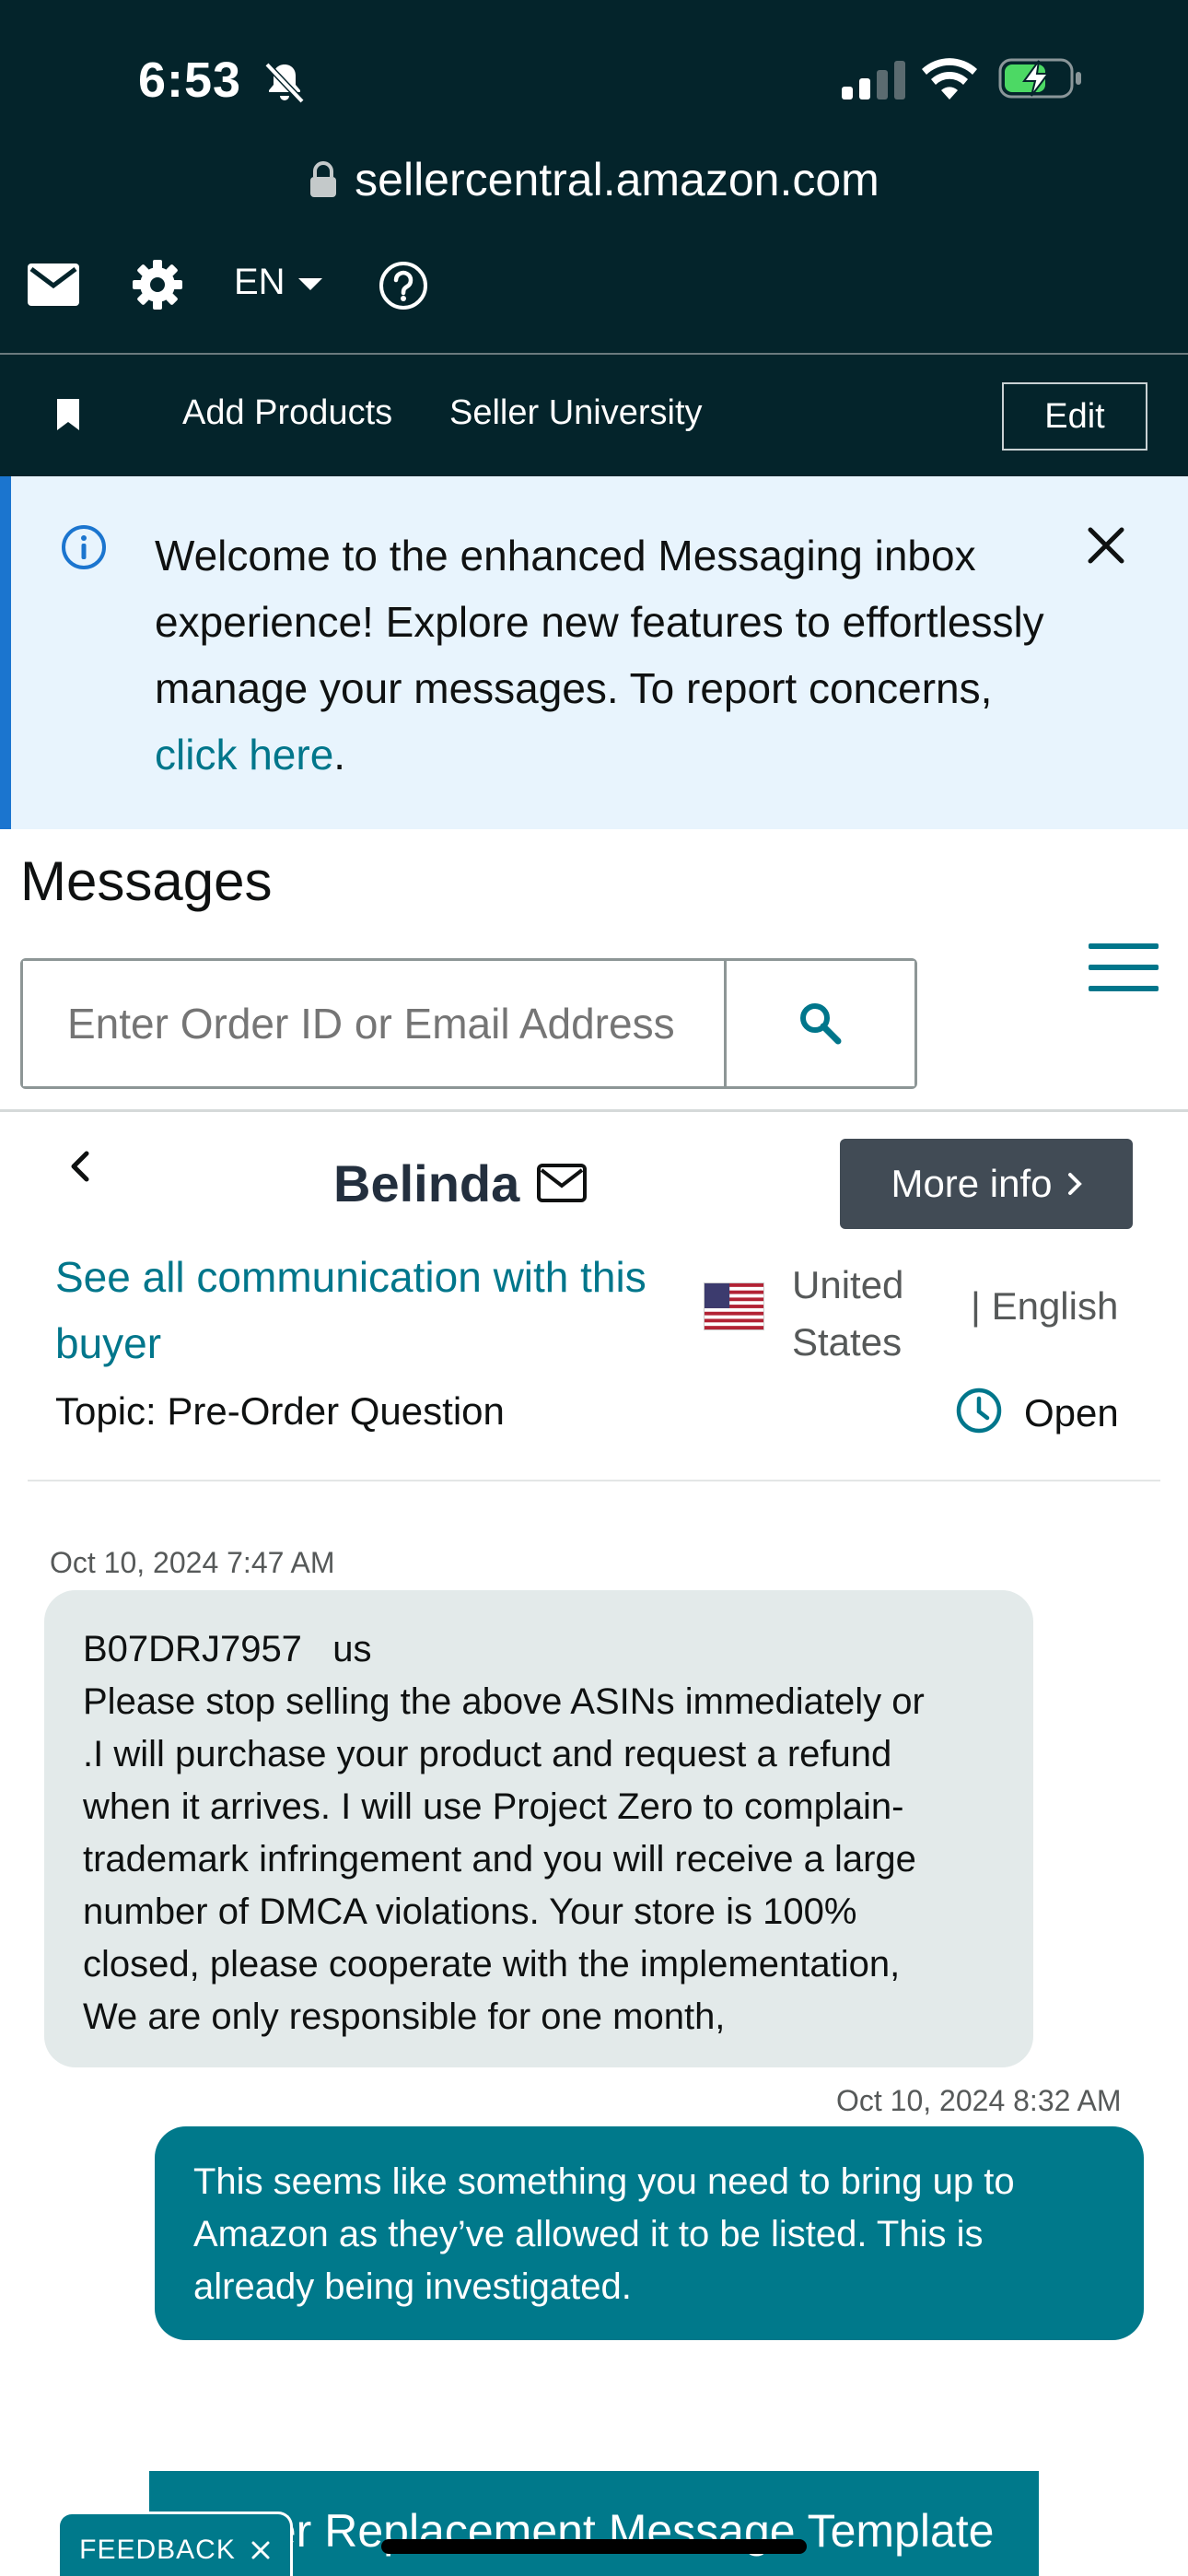 This screenshot has width=1188, height=2576. I want to click on nav-add-products: Add Products, so click(287, 413).